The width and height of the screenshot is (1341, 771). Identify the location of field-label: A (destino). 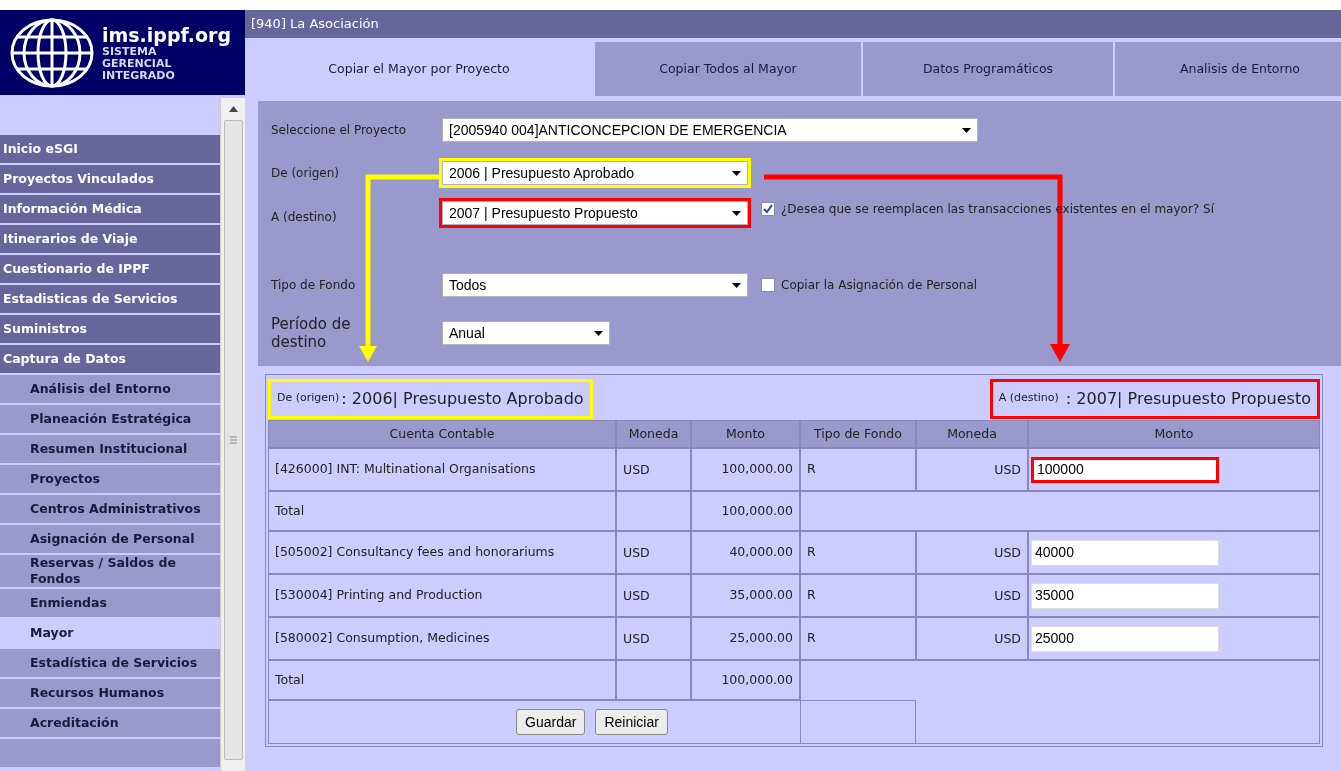
(304, 217).